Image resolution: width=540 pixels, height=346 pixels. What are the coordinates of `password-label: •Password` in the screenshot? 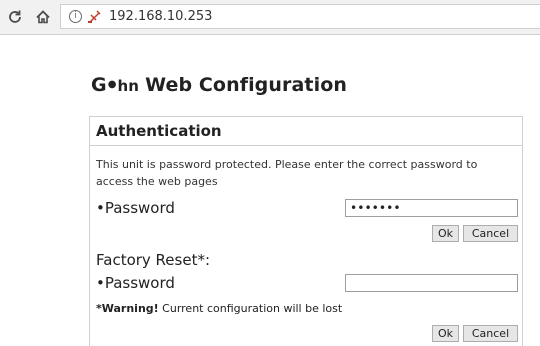 It's located at (135, 208).